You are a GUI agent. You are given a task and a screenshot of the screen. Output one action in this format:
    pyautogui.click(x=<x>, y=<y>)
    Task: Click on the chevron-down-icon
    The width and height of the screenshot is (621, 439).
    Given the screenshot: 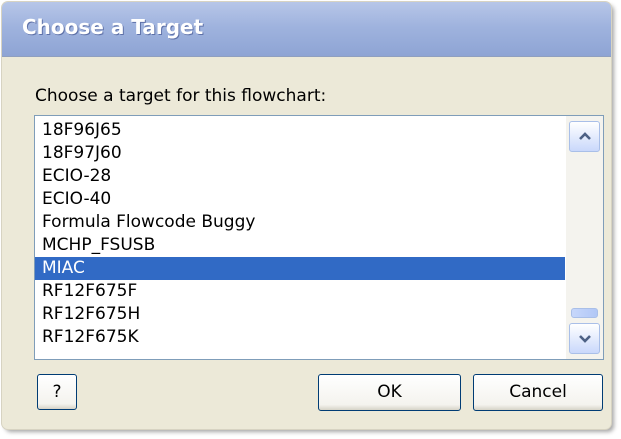 What is the action you would take?
    pyautogui.click(x=585, y=339)
    